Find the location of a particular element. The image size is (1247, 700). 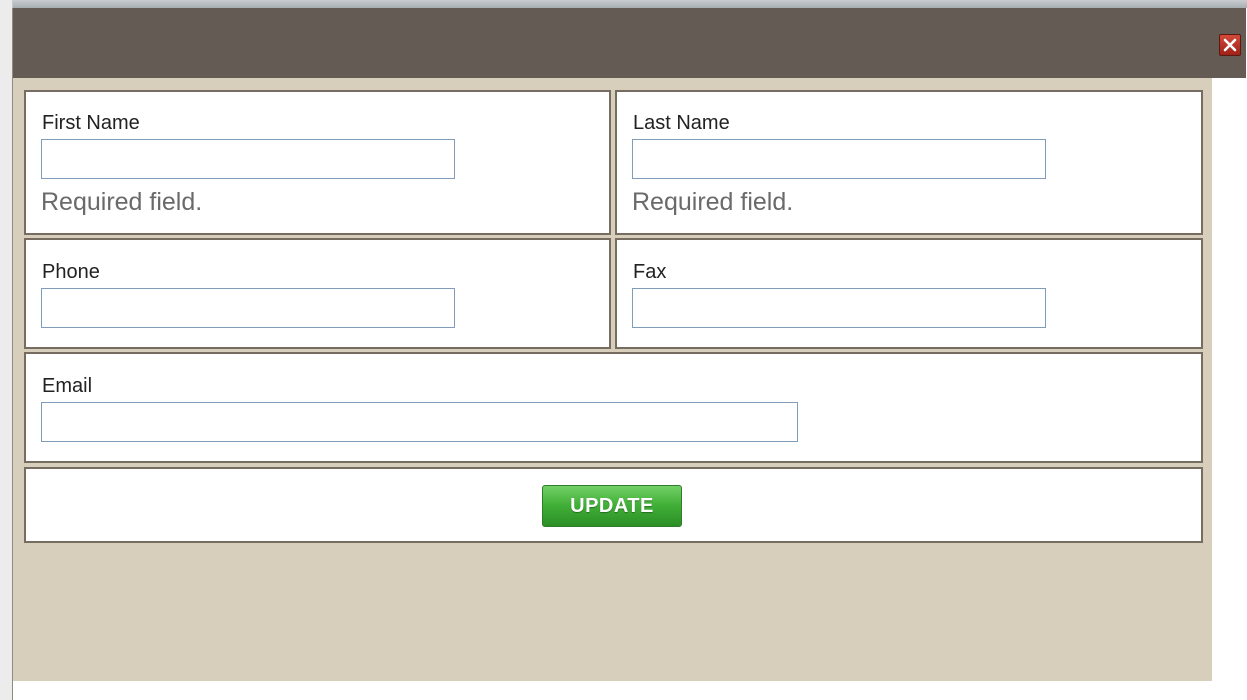

update-button: UPDATE is located at coordinates (612, 506).